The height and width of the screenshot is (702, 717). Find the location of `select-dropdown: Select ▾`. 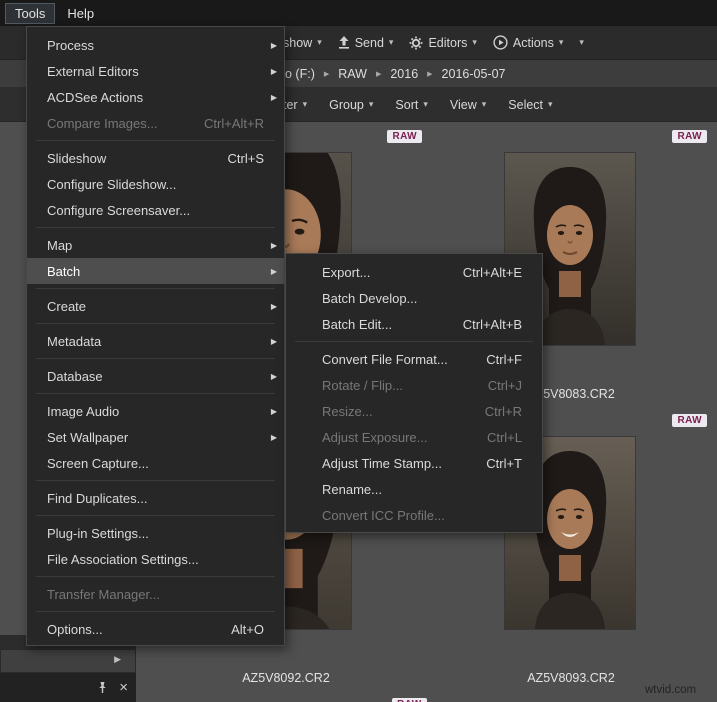

select-dropdown: Select ▾ is located at coordinates (530, 105).